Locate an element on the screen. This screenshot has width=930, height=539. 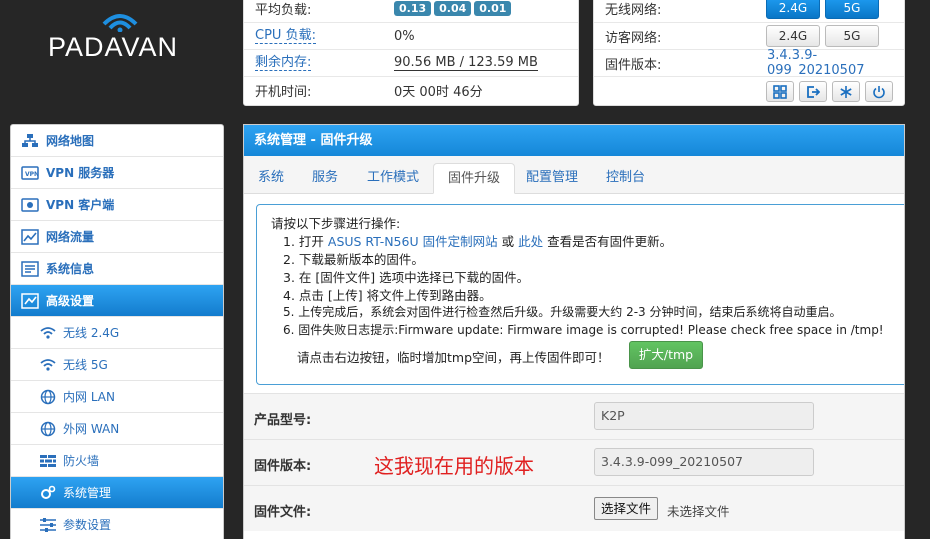
cpu-load-row: CPU 负载: 0% is located at coordinates (411, 35).